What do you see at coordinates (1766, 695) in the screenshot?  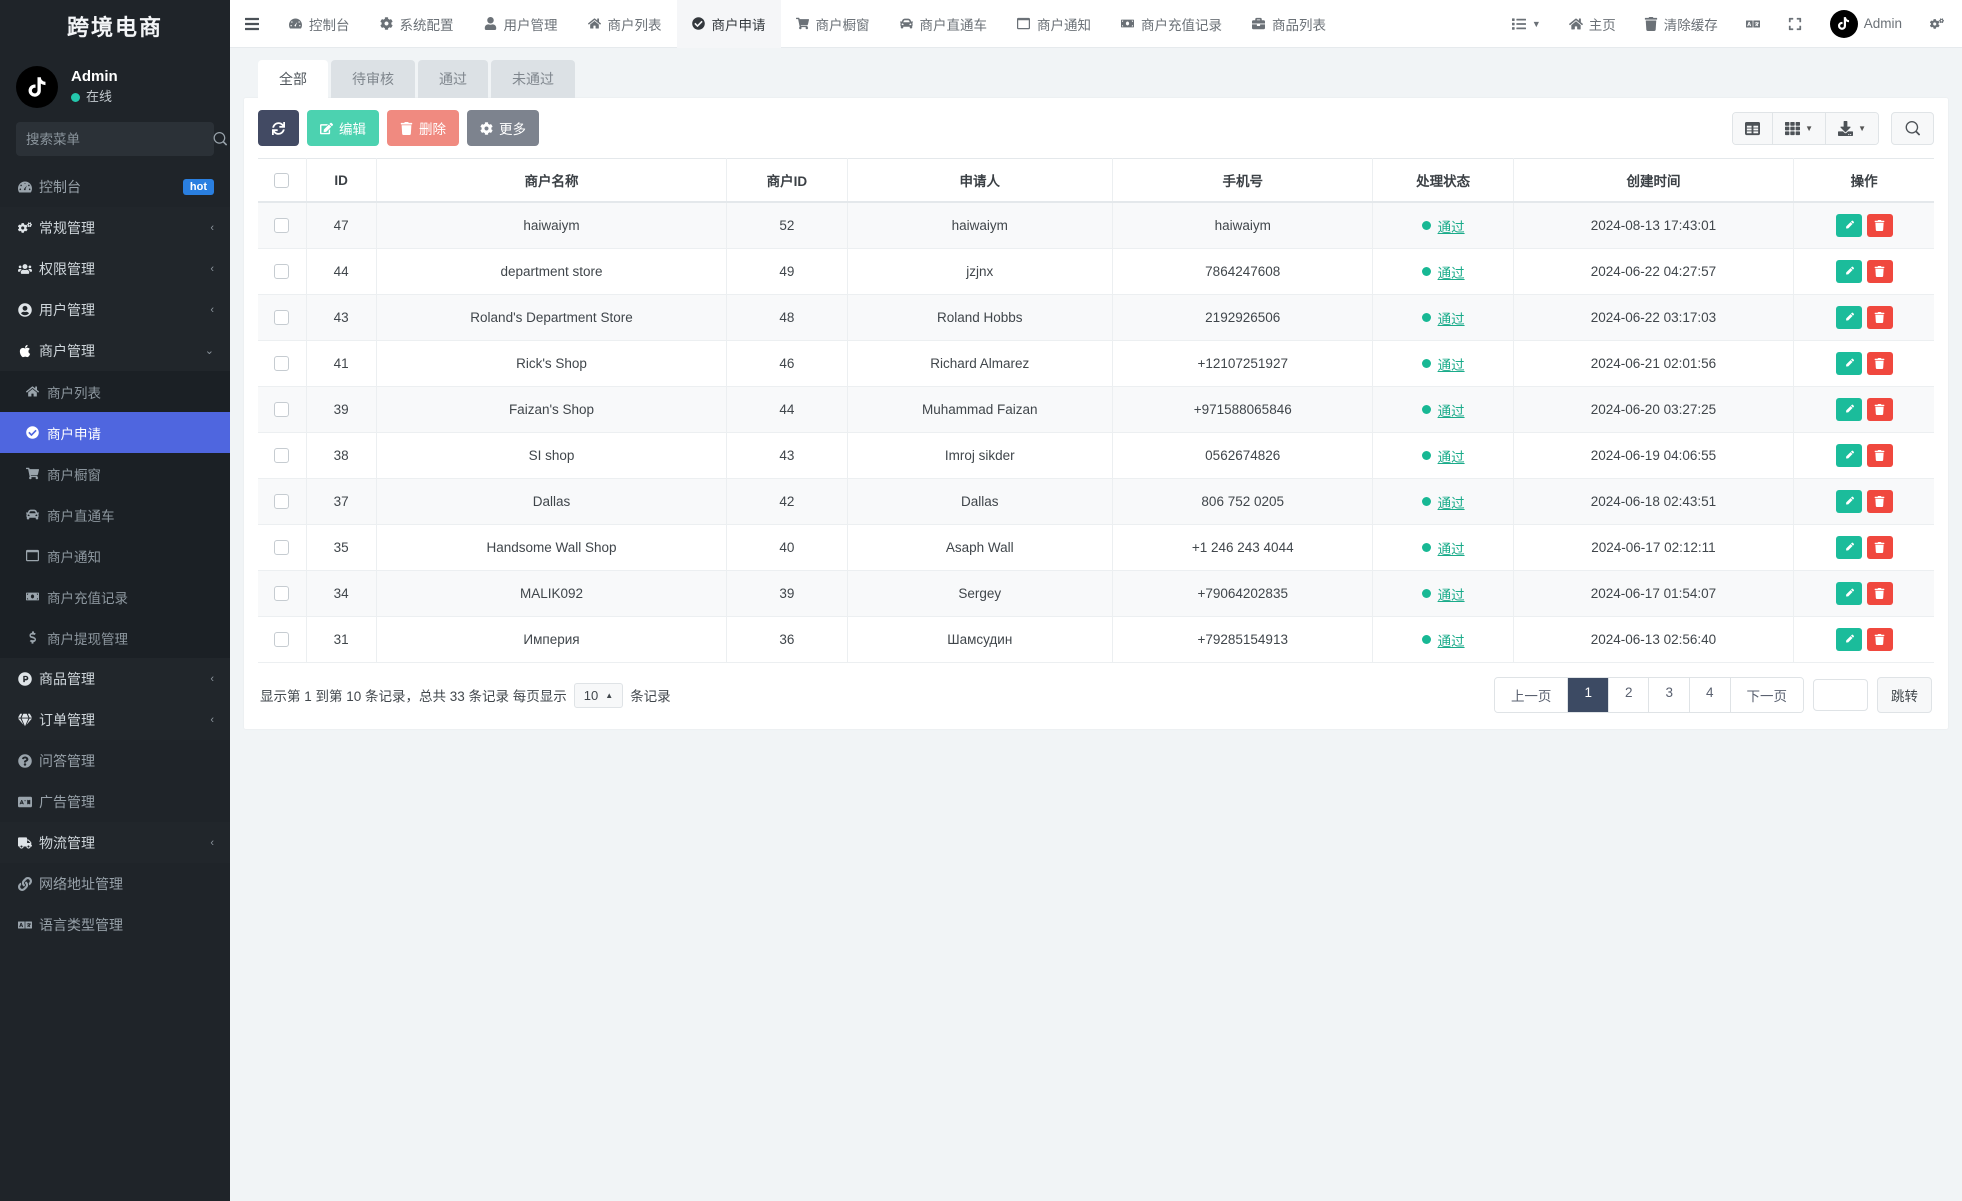 I see `next-page-button: 下一页` at bounding box center [1766, 695].